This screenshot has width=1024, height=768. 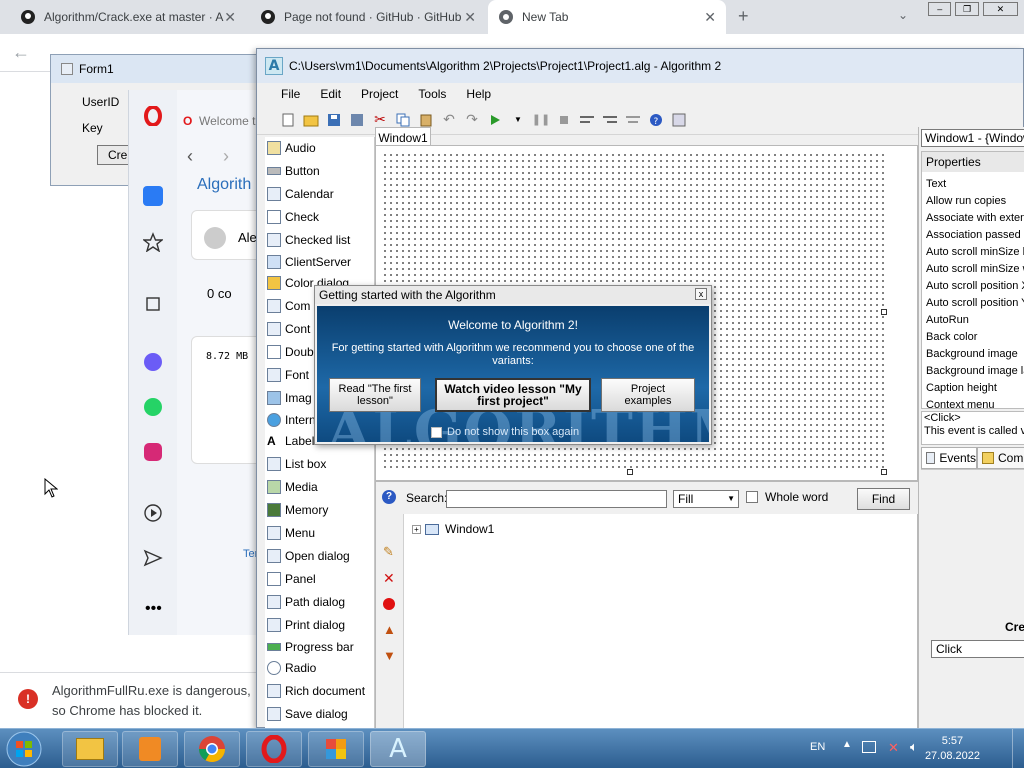 What do you see at coordinates (949, 458) in the screenshot?
I see `tab-events: Events` at bounding box center [949, 458].